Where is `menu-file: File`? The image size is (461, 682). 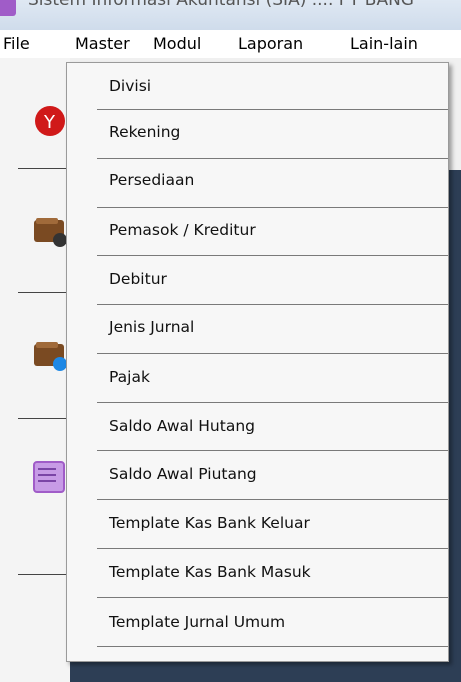
menu-file: File is located at coordinates (16, 43).